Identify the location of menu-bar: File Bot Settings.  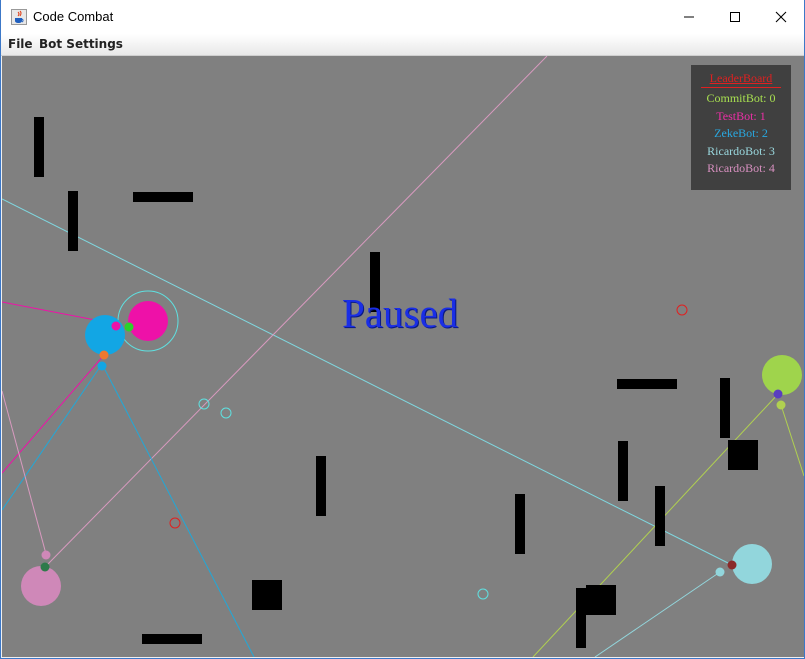
(402, 45).